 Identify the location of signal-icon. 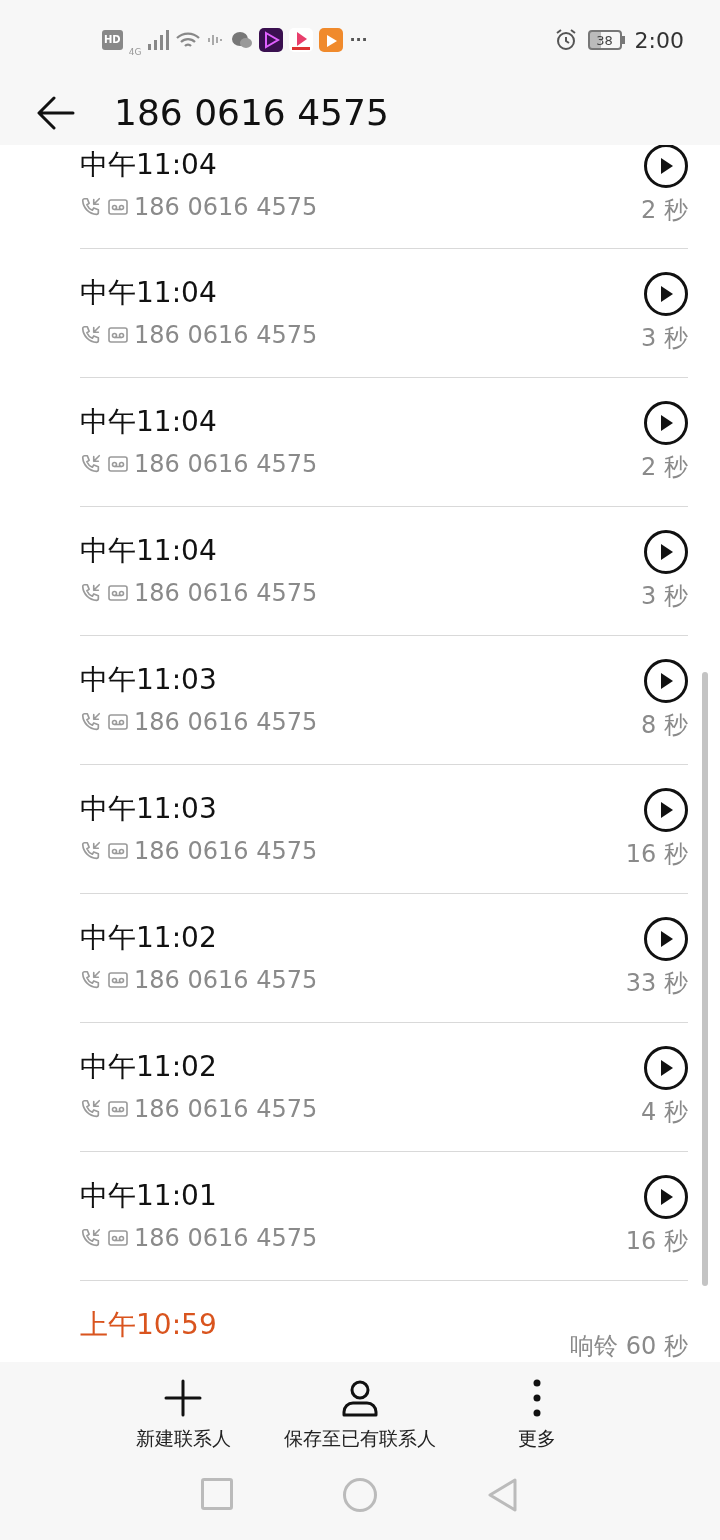
(158, 40).